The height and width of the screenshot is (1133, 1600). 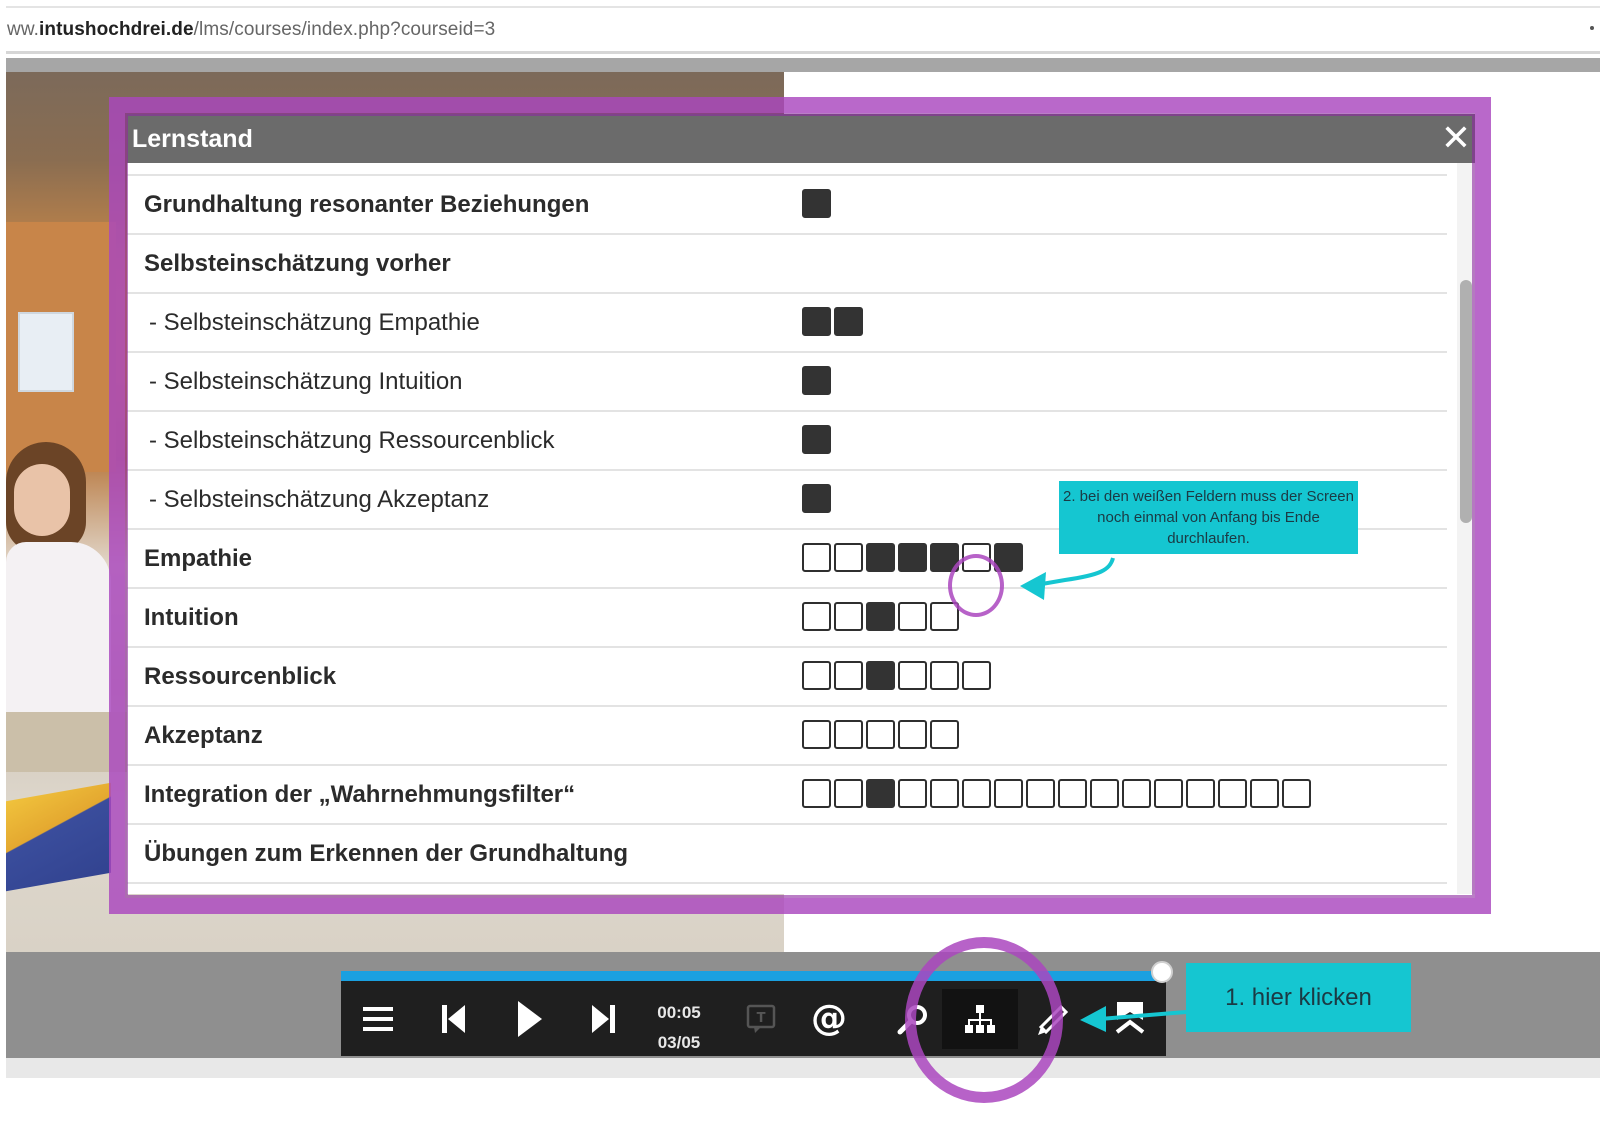 I want to click on url-prefix: ww., so click(x=23, y=29).